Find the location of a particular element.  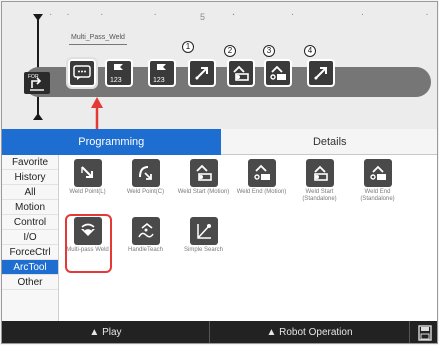

numeric-node-2: 123 is located at coordinates (162, 73).